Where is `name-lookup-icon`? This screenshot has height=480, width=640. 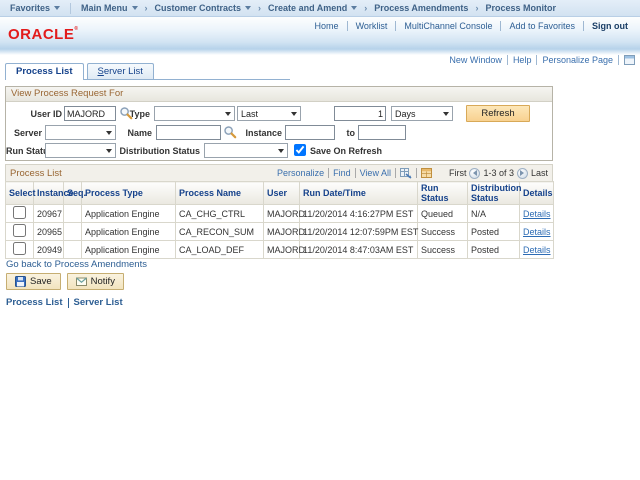
name-lookup-icon is located at coordinates (230, 132).